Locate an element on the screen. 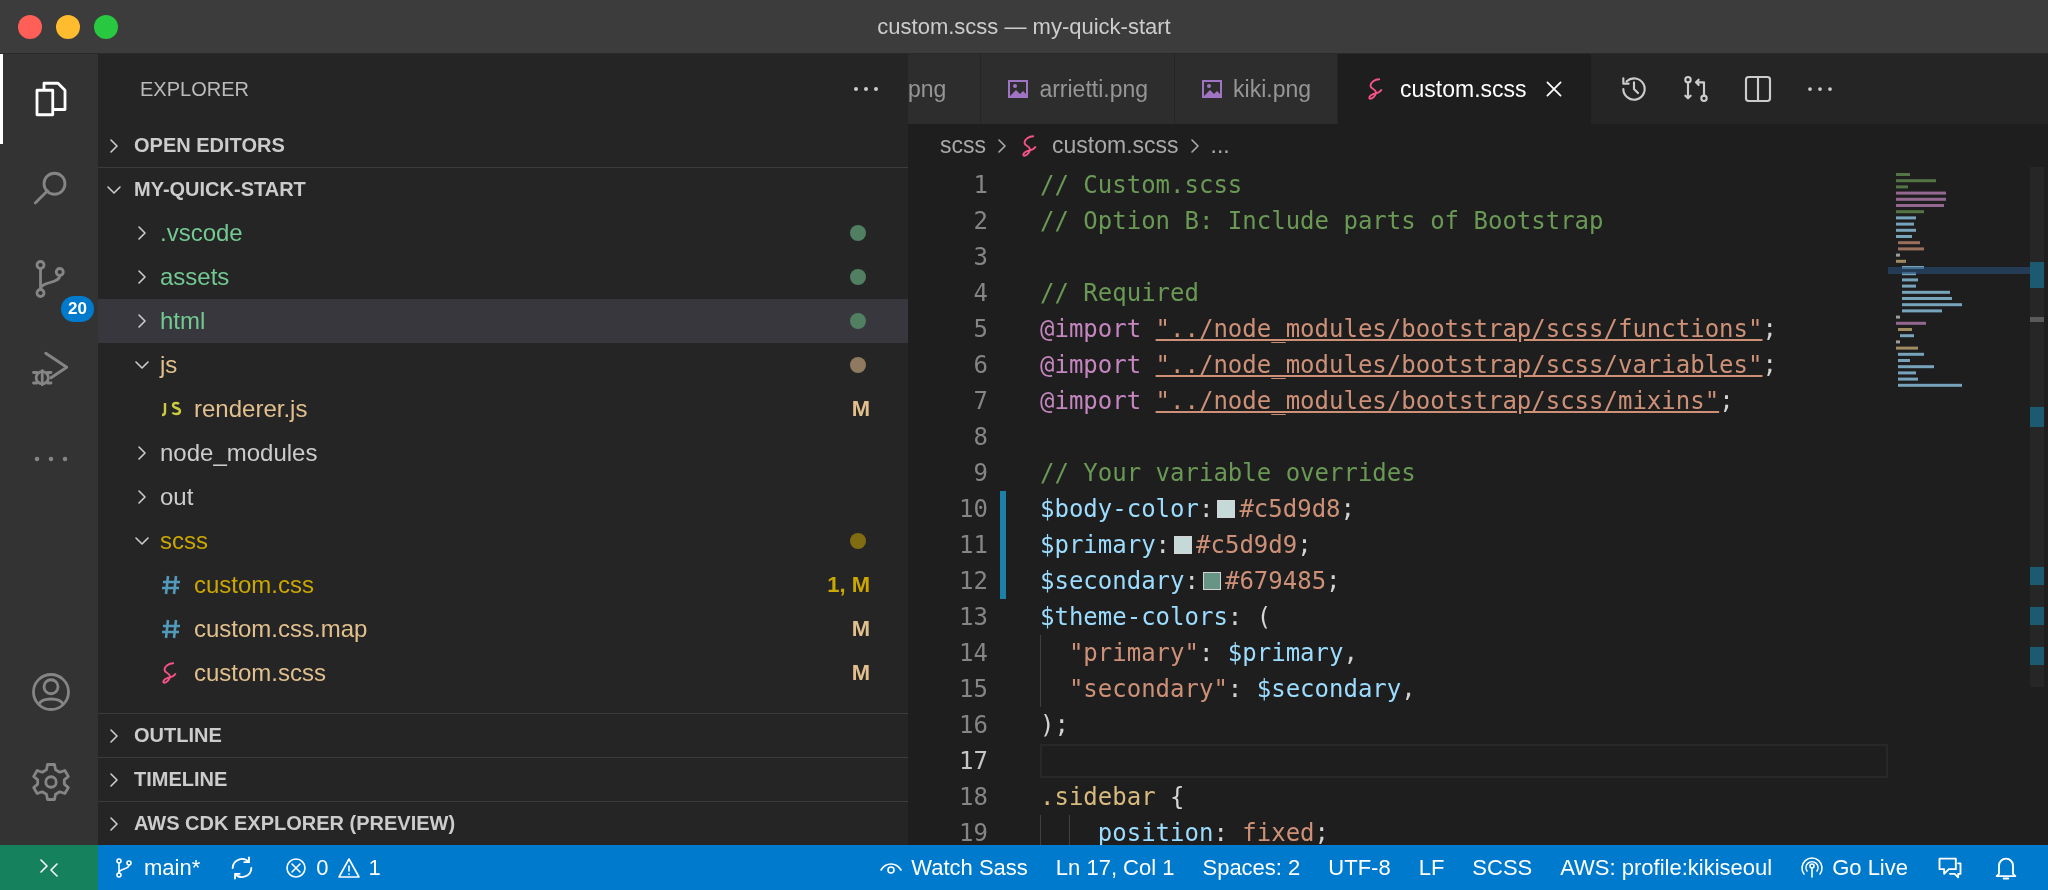 The width and height of the screenshot is (2048, 890). editor-tab: custom.scss is located at coordinates (1465, 89).